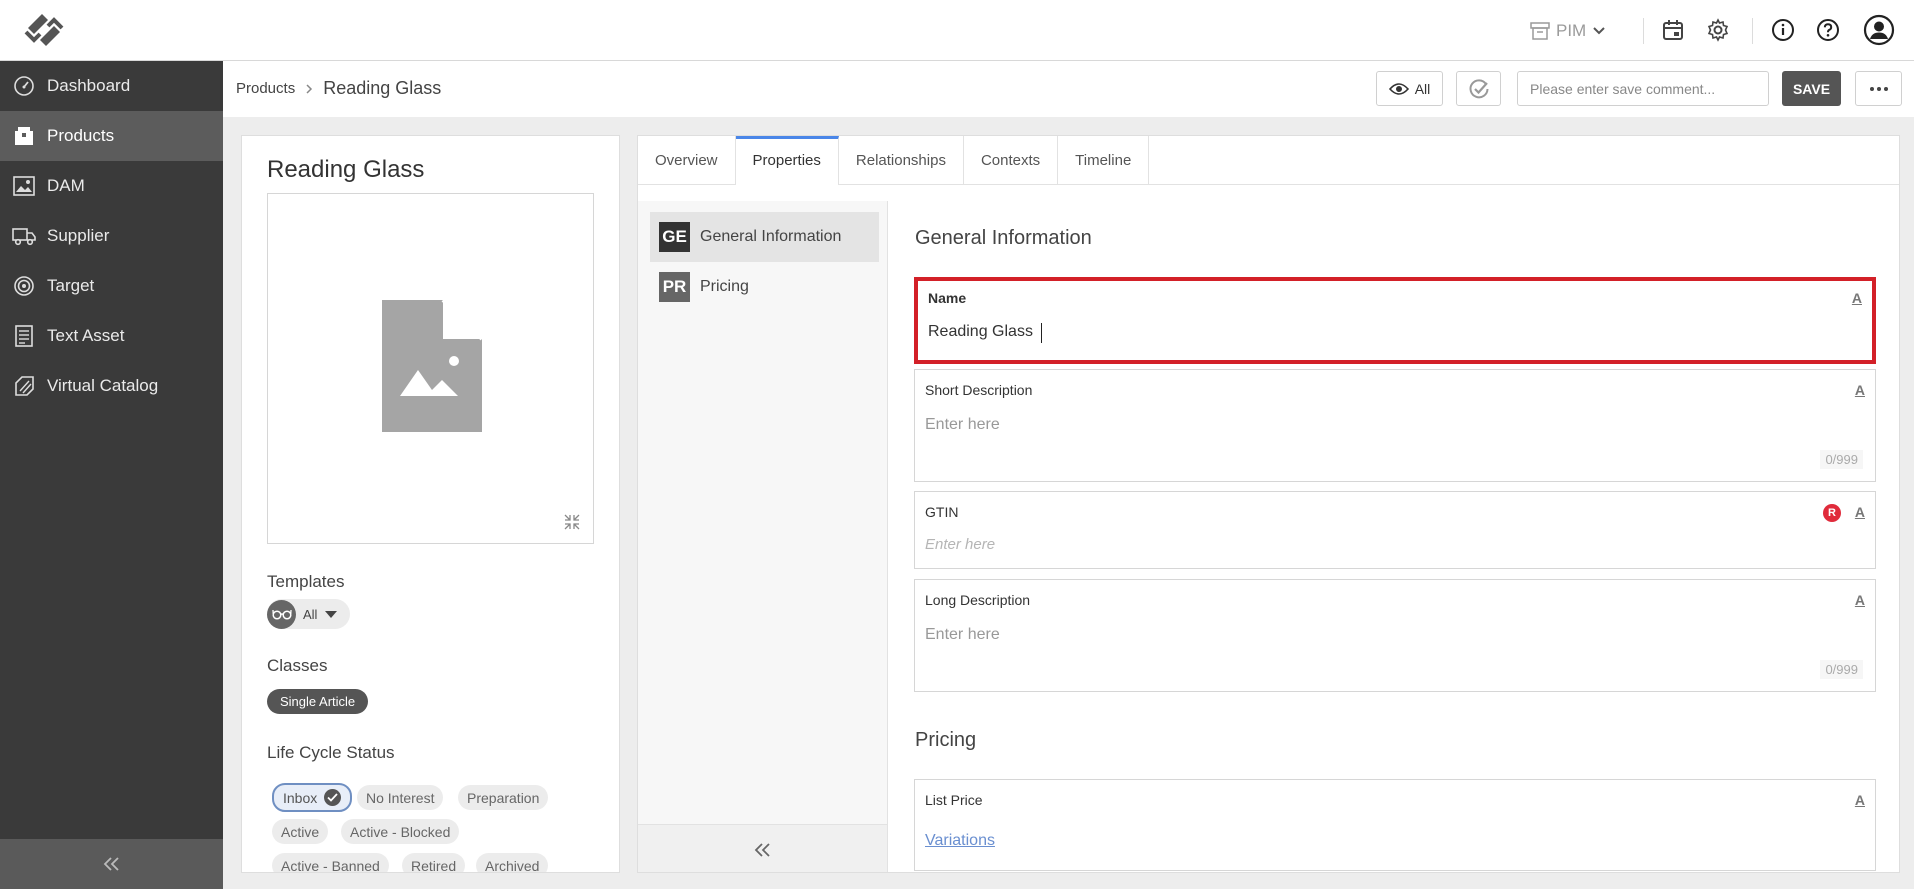  I want to click on template-value: All, so click(310, 614).